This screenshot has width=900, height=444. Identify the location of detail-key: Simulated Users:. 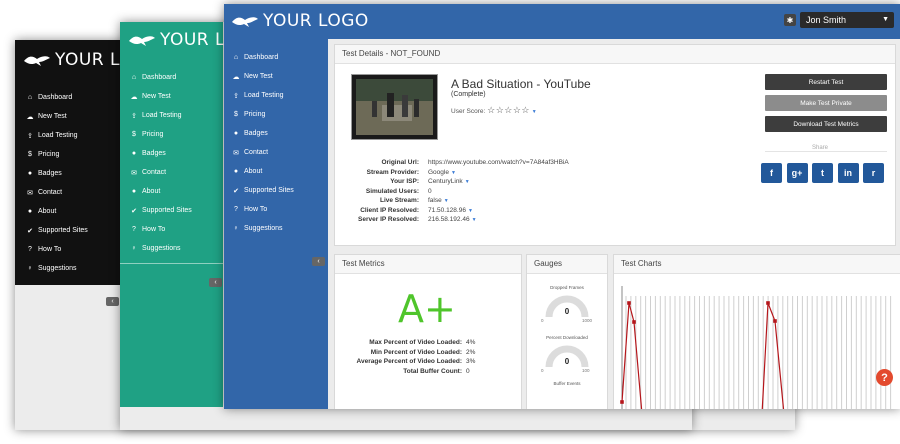
(392, 191).